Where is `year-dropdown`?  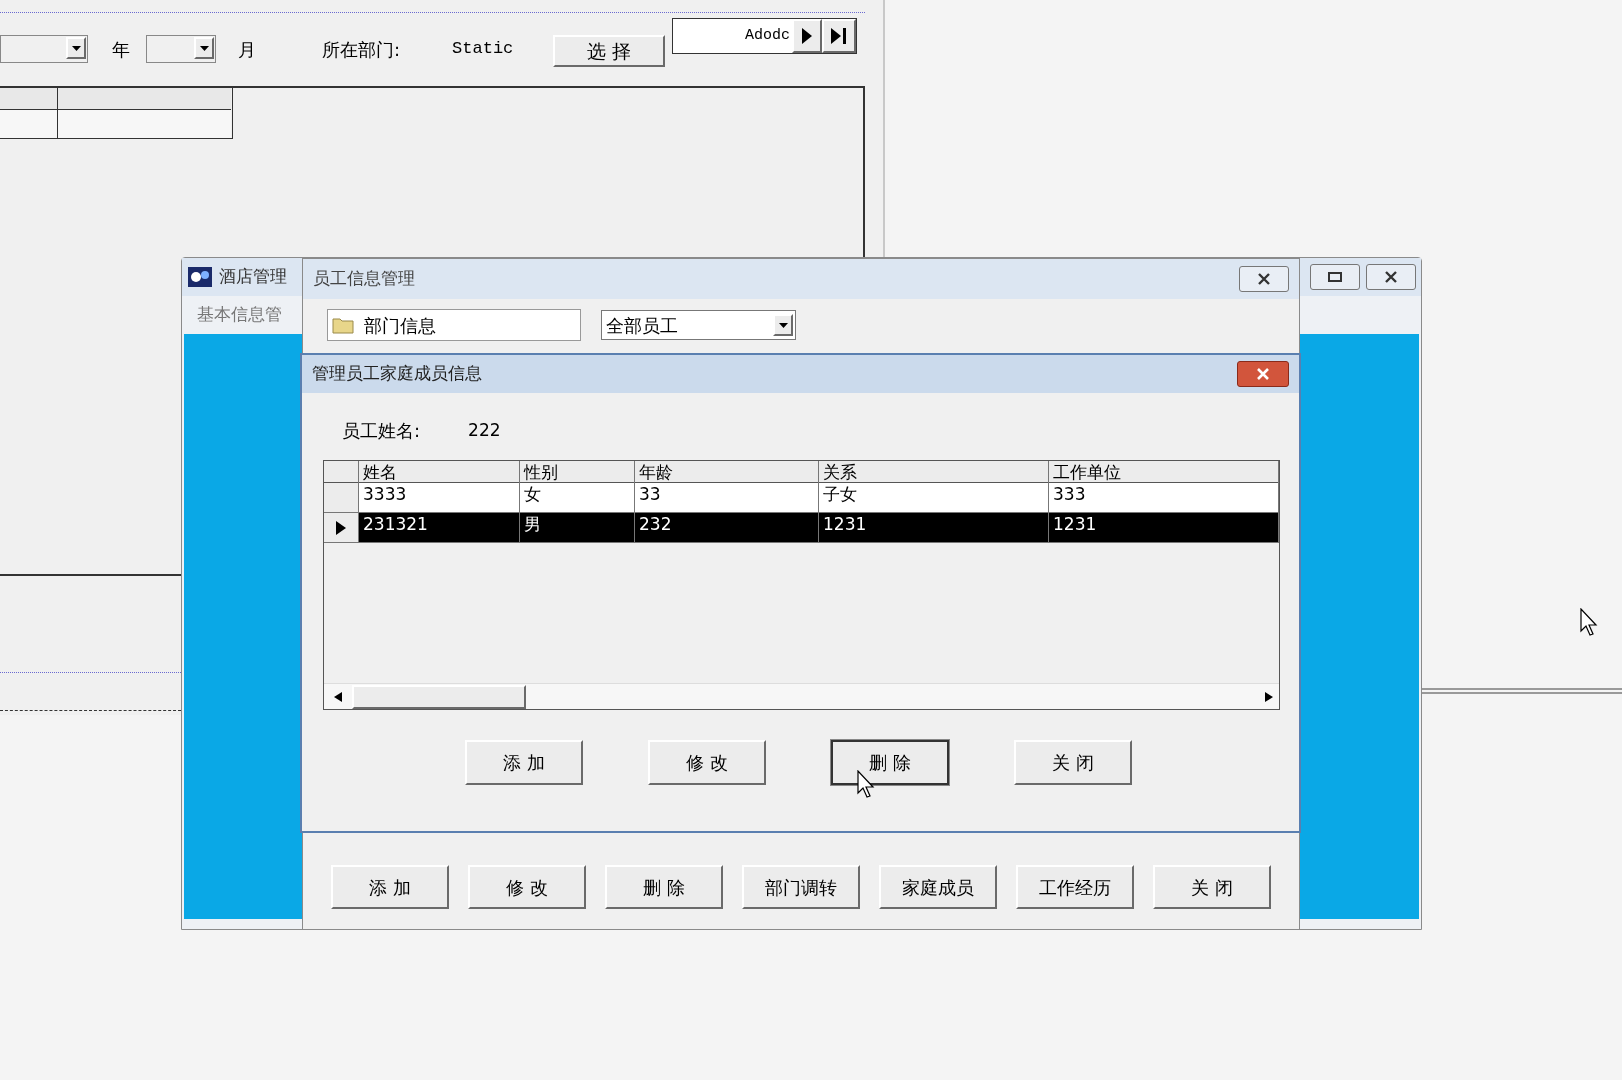
year-dropdown is located at coordinates (44, 49).